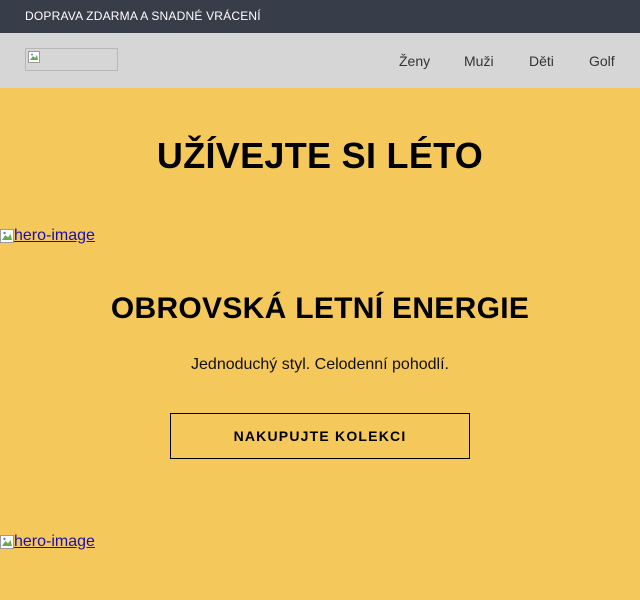  I want to click on nav-item-zeny: Ženy, so click(414, 61).